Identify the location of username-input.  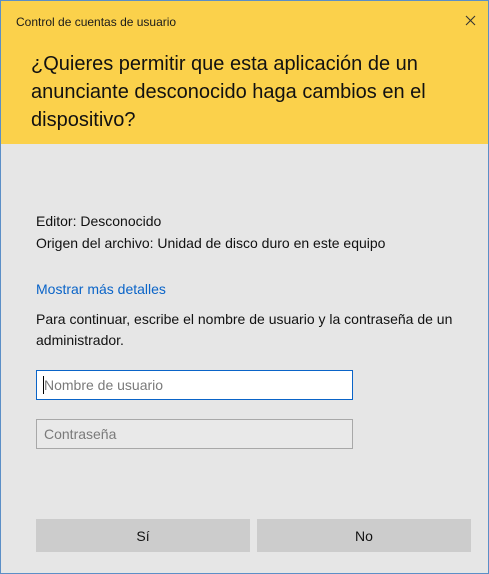
(194, 385).